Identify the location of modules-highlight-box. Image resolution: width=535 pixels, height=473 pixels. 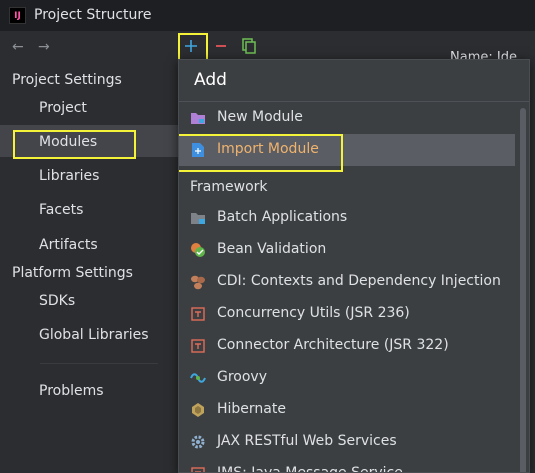
(74, 144).